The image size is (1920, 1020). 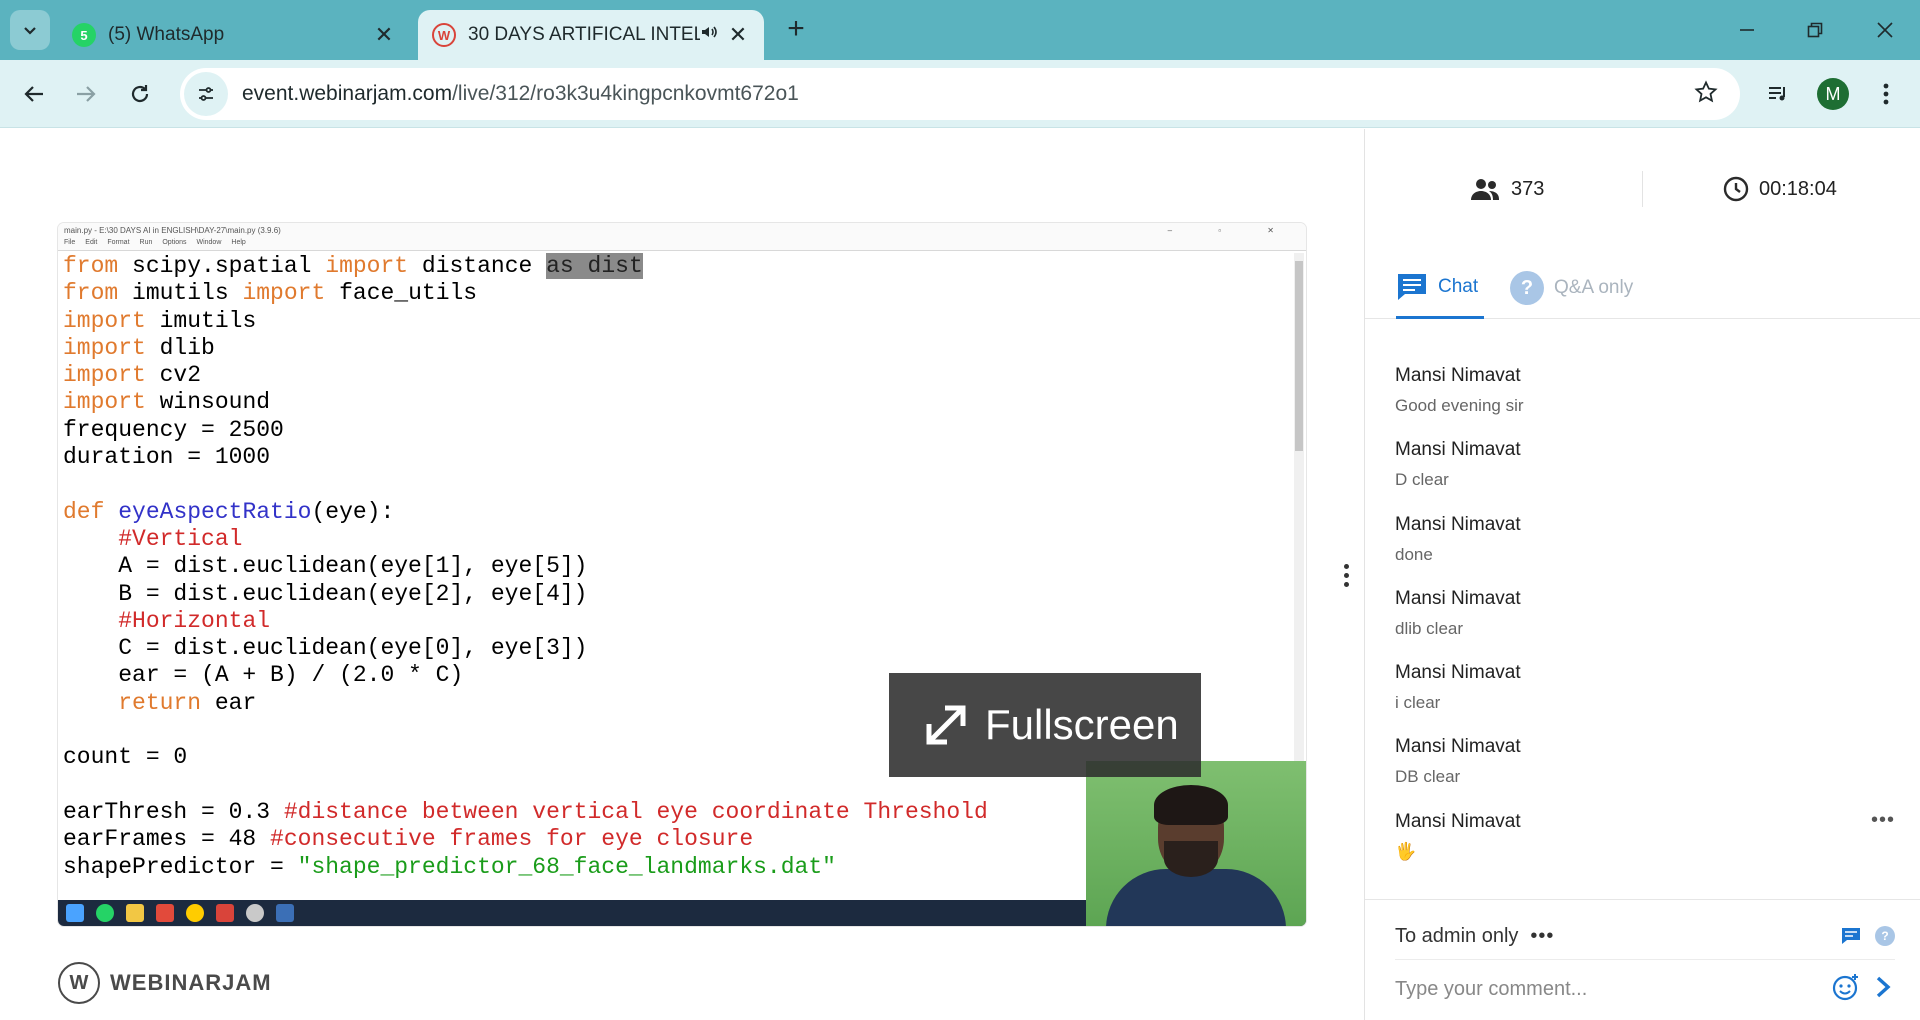 What do you see at coordinates (191, 982) in the screenshot?
I see `brand-name: WEBINARJAM` at bounding box center [191, 982].